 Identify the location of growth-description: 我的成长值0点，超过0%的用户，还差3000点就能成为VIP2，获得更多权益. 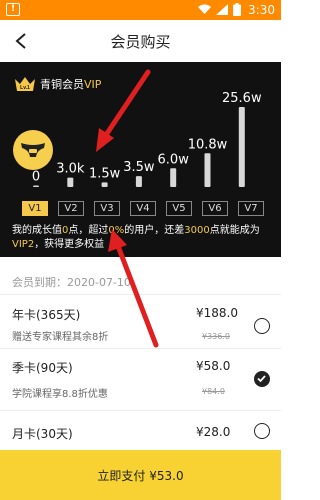
(143, 238).